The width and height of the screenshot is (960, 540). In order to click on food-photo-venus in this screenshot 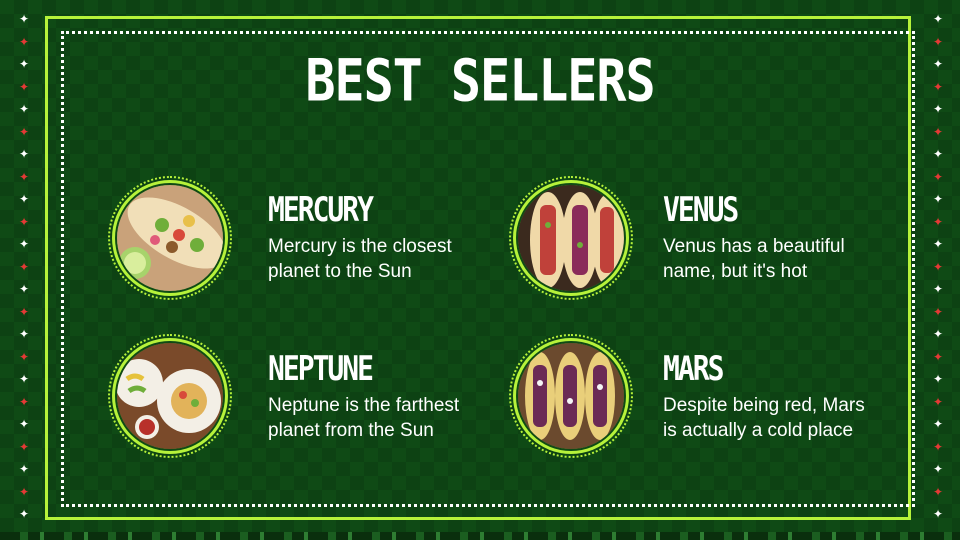, I will do `click(571, 238)`.